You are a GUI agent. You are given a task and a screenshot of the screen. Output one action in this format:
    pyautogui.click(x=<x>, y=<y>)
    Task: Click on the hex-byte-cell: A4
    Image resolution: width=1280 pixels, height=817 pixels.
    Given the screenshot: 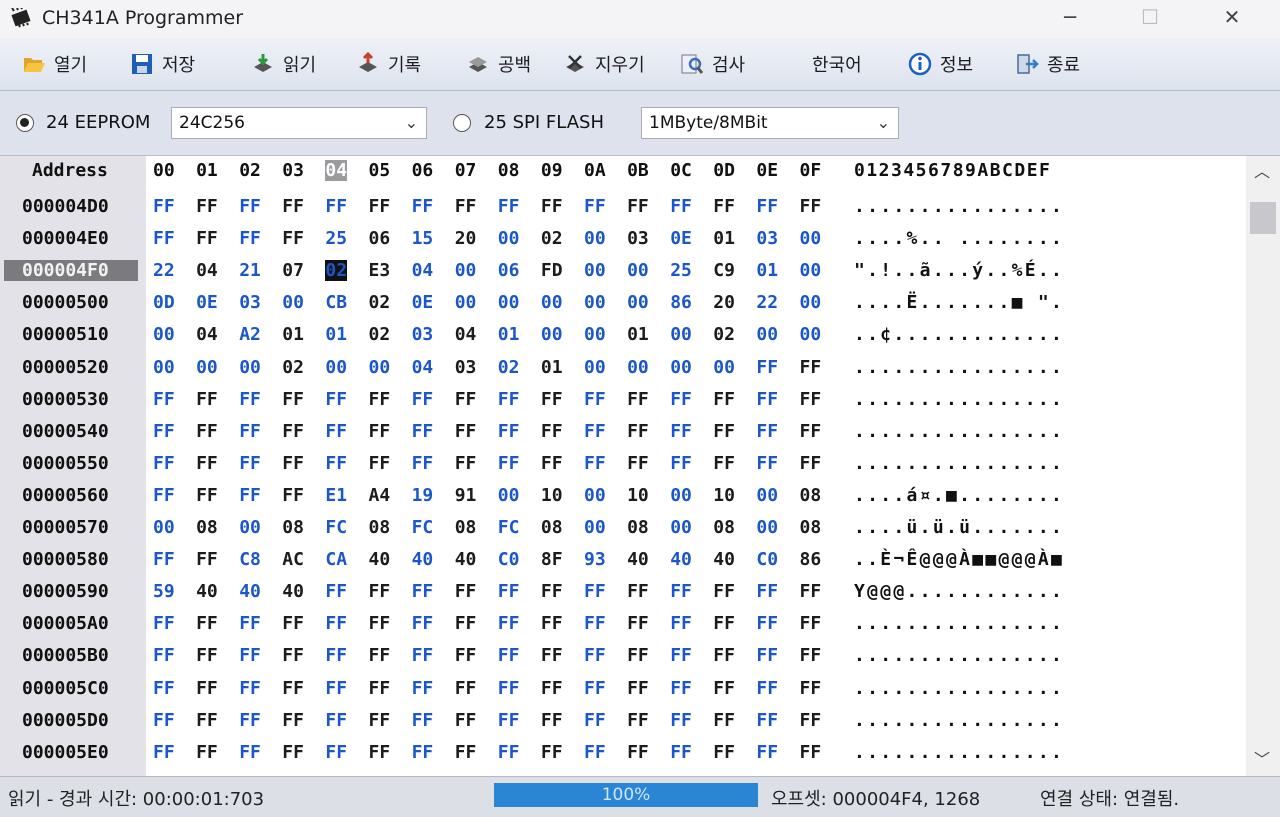 What is the action you would take?
    pyautogui.click(x=380, y=495)
    